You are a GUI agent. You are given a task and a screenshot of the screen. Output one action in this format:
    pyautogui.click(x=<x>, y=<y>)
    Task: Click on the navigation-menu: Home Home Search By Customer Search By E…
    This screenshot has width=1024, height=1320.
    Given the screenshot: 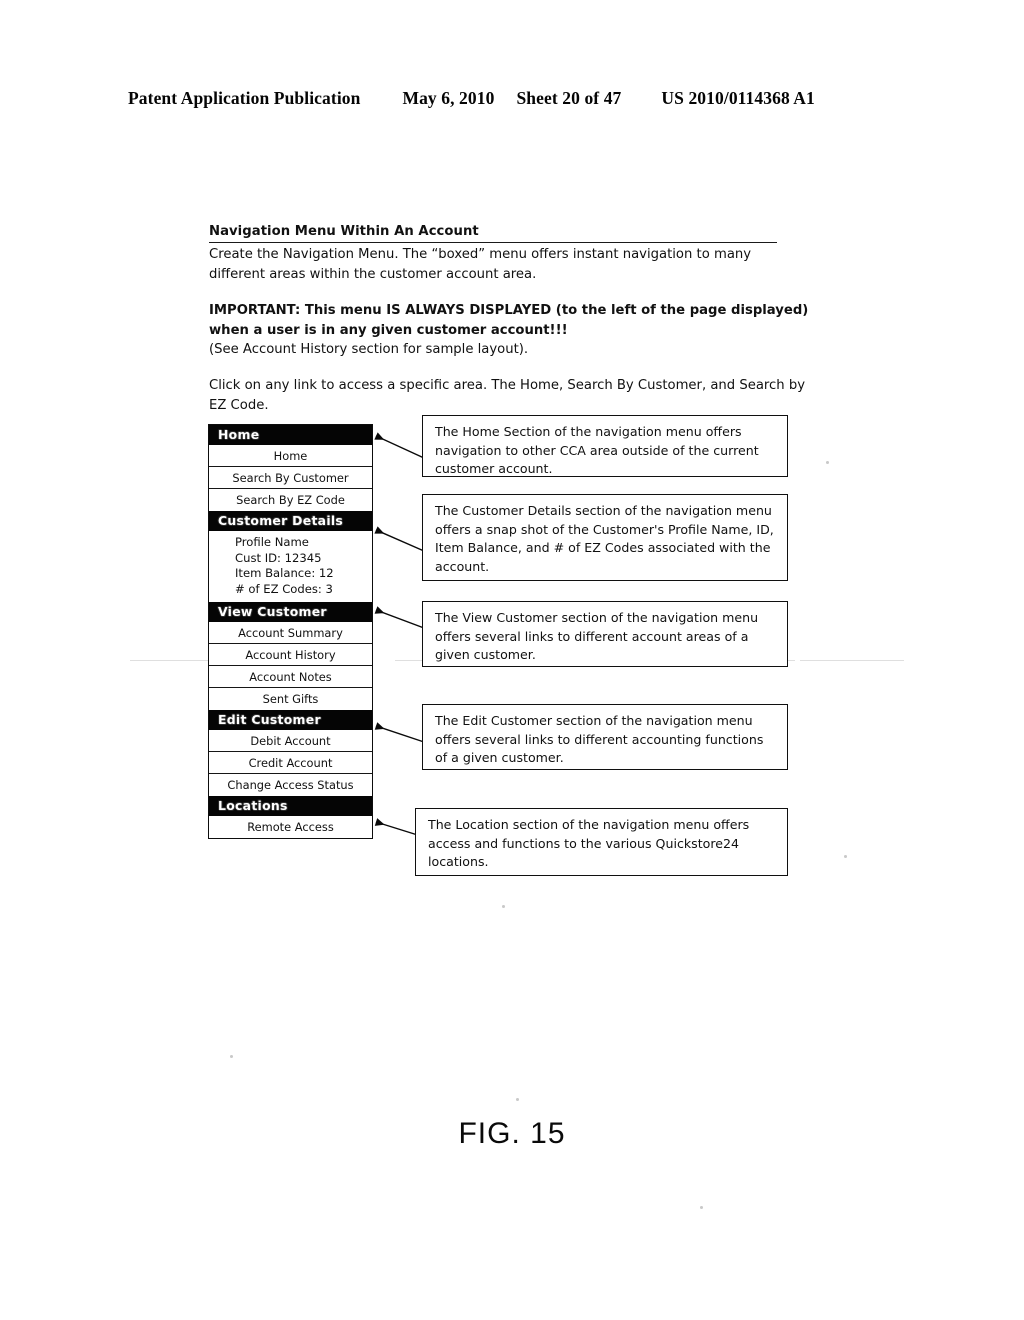 What is the action you would take?
    pyautogui.click(x=290, y=632)
    